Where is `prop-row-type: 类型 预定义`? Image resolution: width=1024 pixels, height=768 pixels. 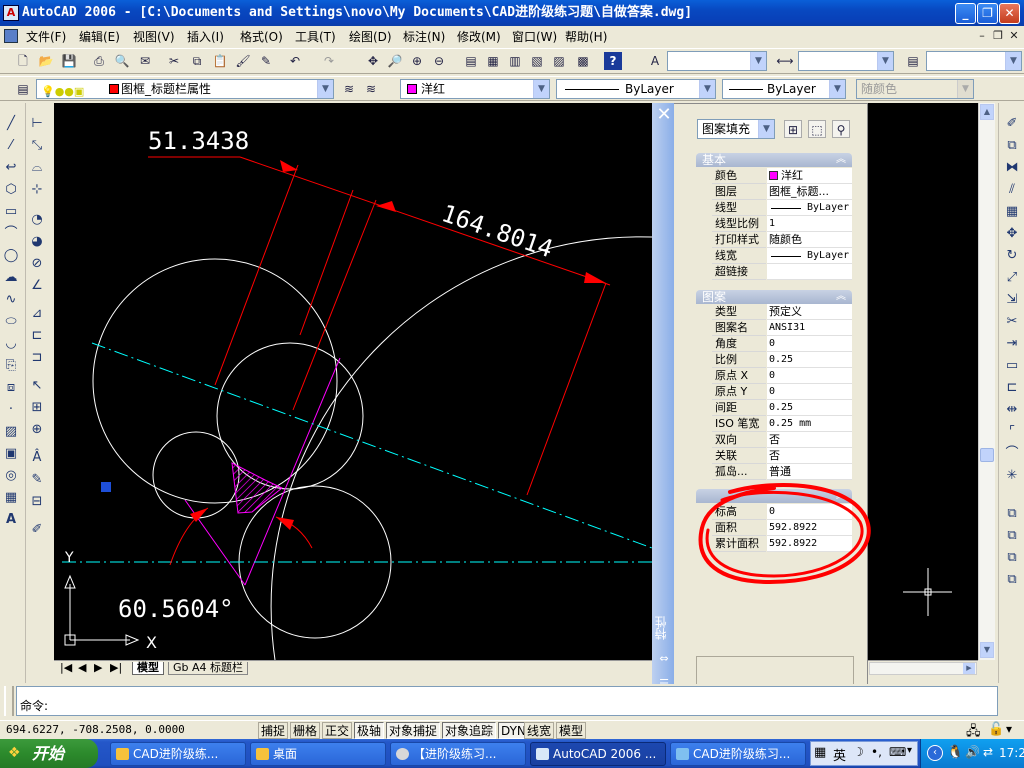 prop-row-type: 类型 预定义 is located at coordinates (782, 312).